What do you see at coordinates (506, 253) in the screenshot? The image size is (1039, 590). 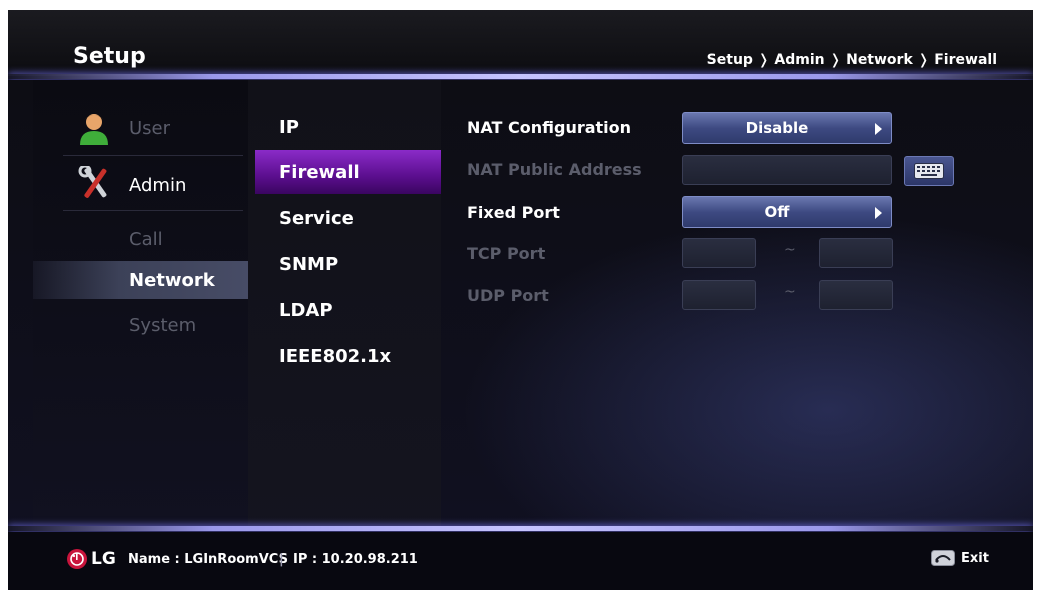 I see `tcp-port-label: TCP Port` at bounding box center [506, 253].